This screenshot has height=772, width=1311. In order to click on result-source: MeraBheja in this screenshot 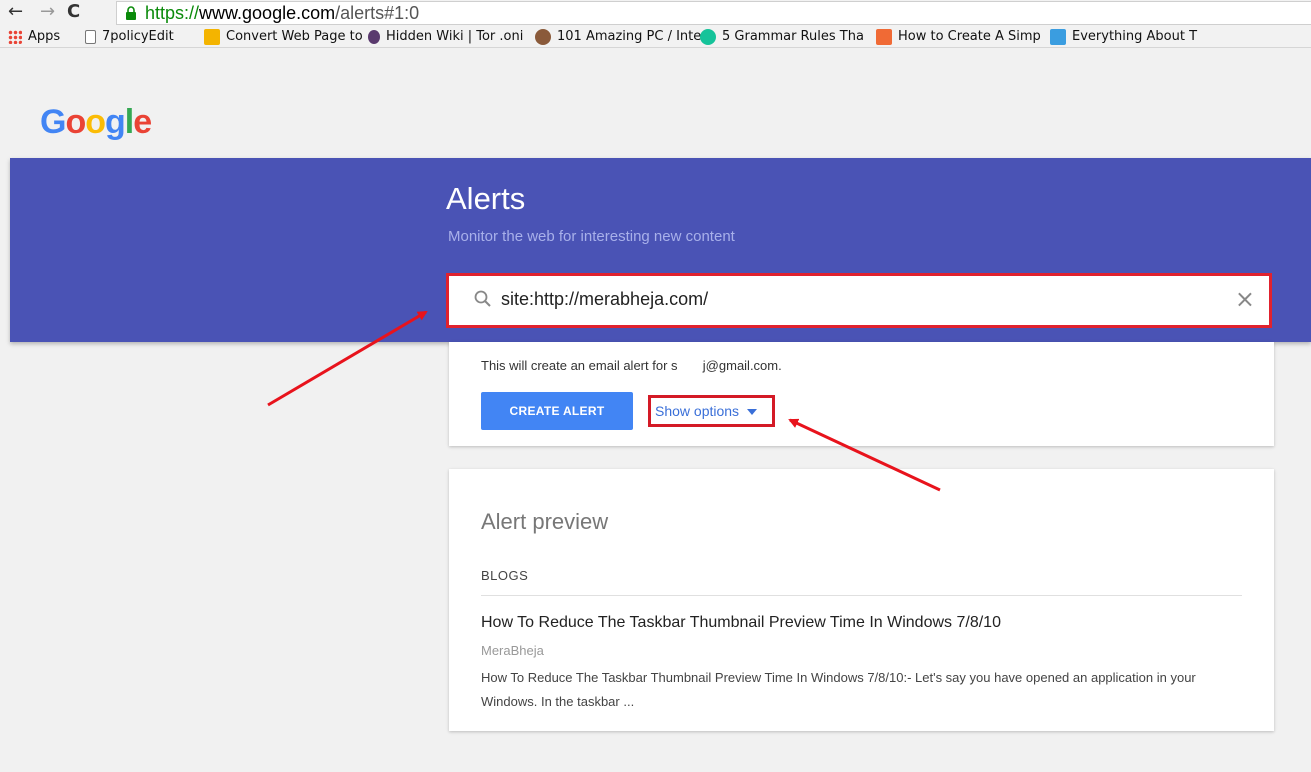, I will do `click(512, 650)`.